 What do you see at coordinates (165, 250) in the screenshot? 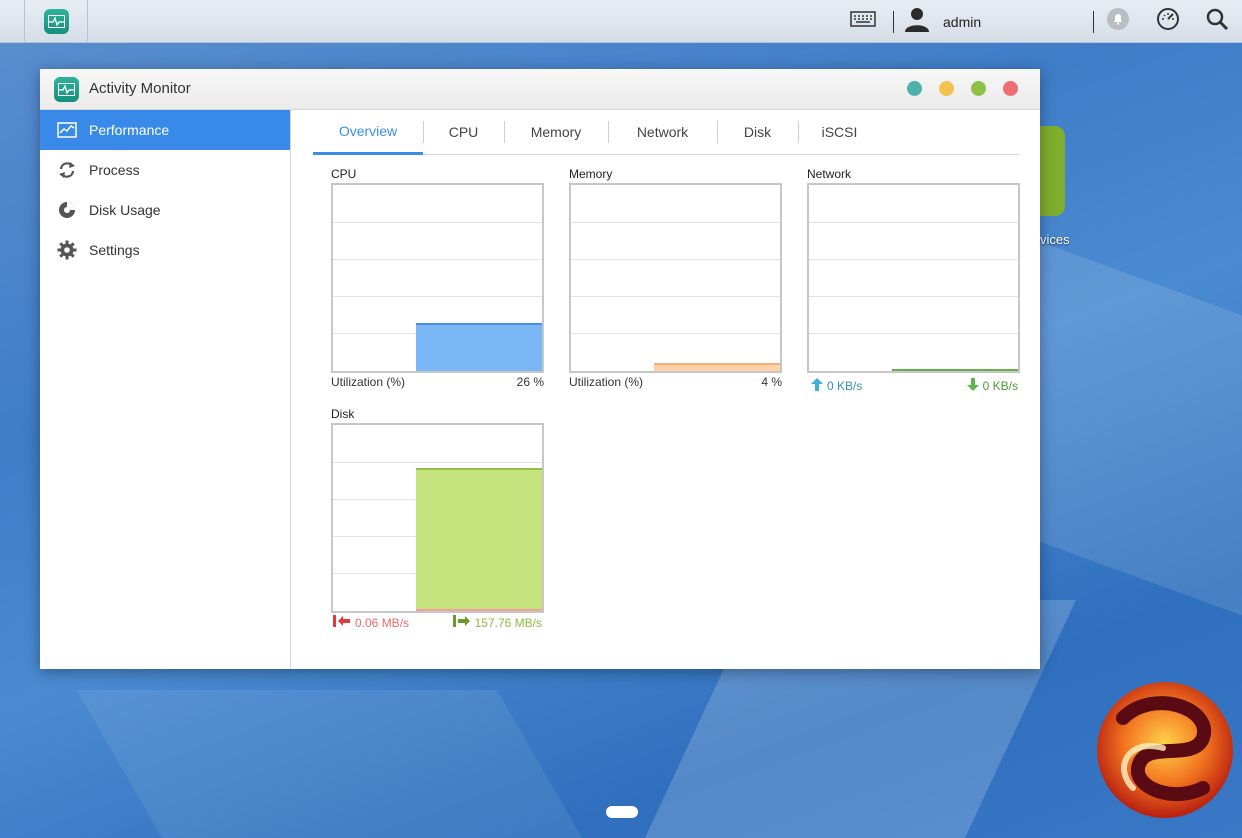
I see `sidebar-item-settings: Settings` at bounding box center [165, 250].